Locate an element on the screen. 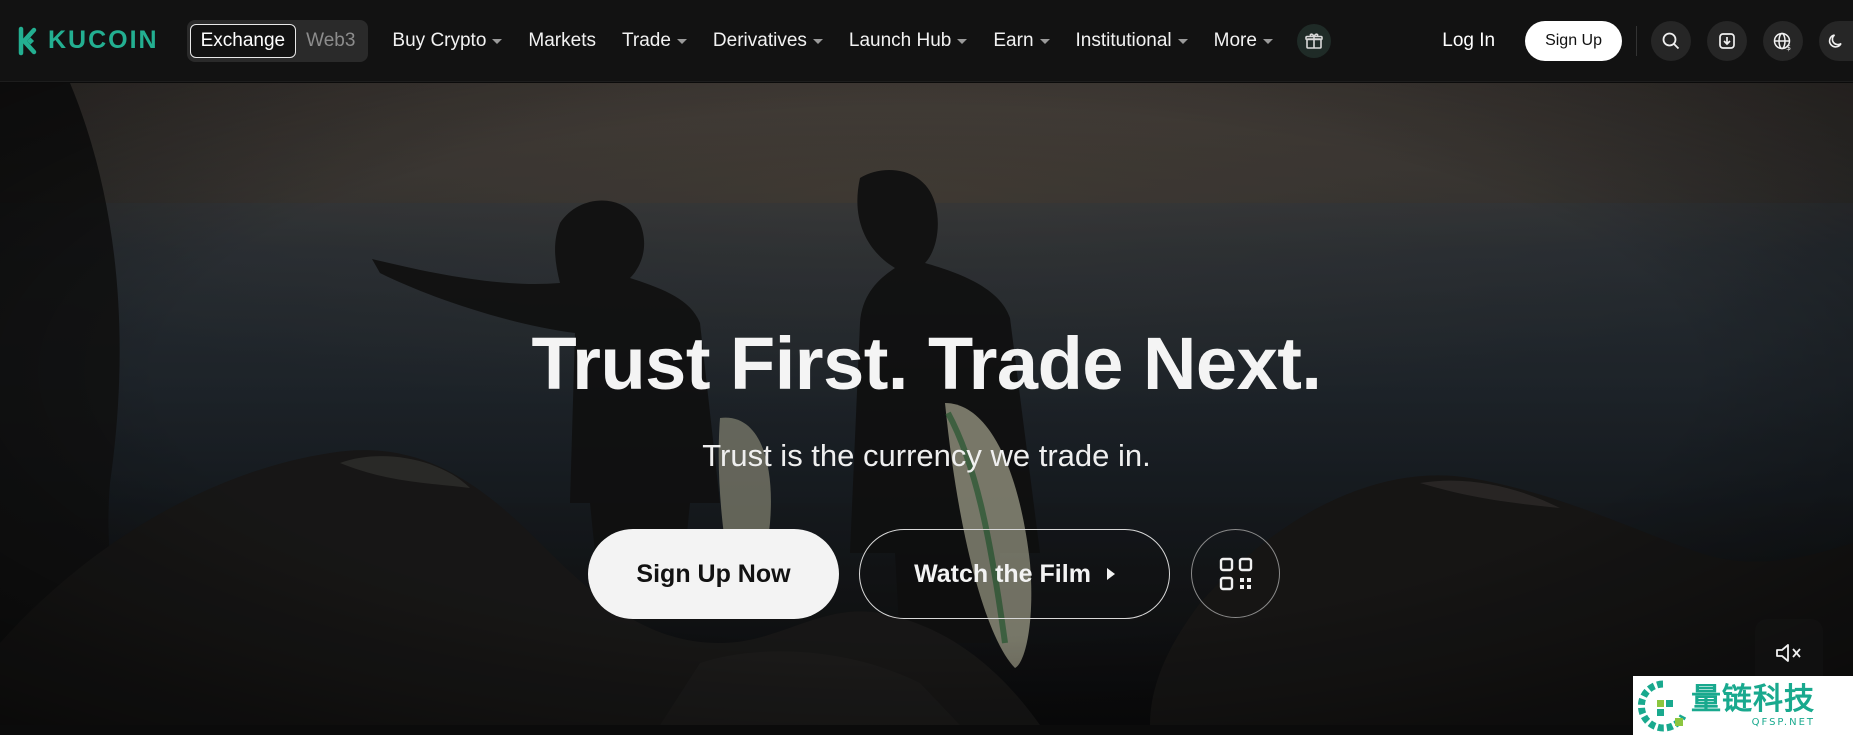 This screenshot has height=735, width=1853. watch-film-button: Watch the Film is located at coordinates (1014, 574).